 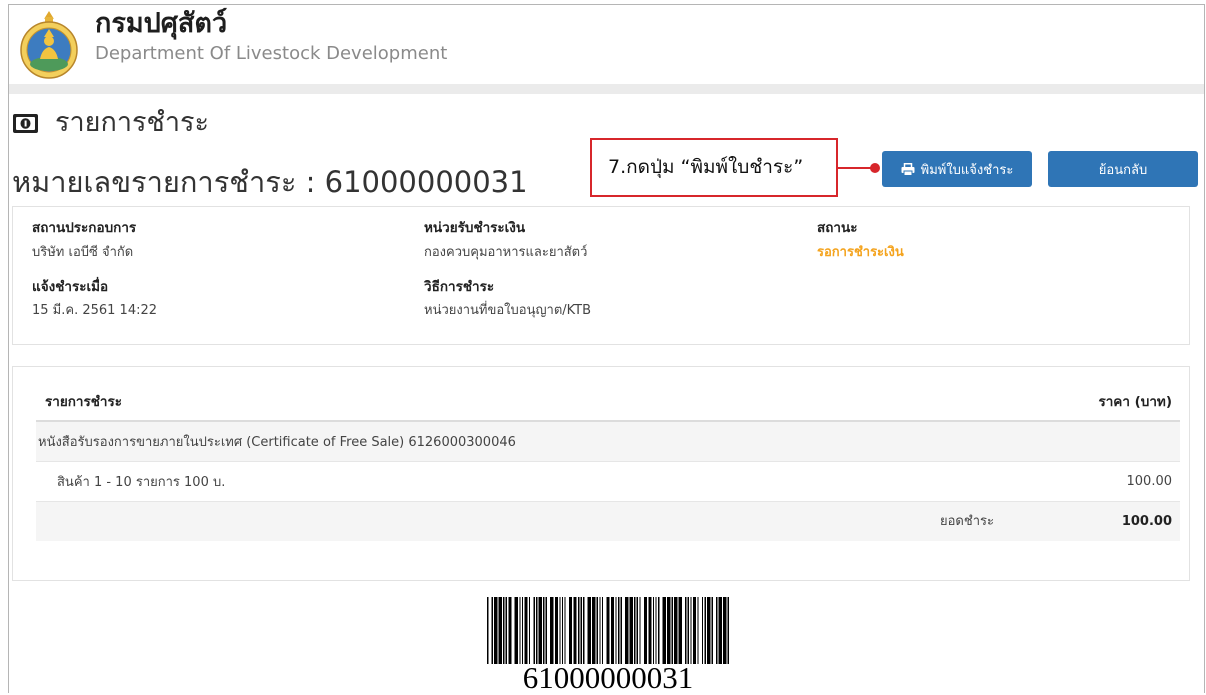 What do you see at coordinates (608, 482) in the screenshot?
I see `table-row: สินค้า 1 - 10 รายการ 100 บ. 100.00` at bounding box center [608, 482].